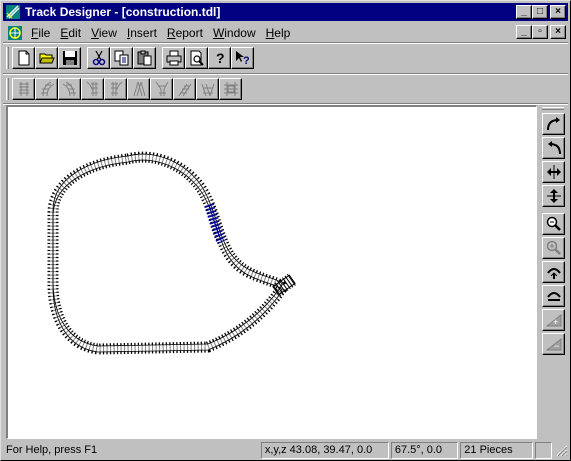 This screenshot has width=571, height=461. I want to click on elevation-down-icon: −, so click(553, 344).